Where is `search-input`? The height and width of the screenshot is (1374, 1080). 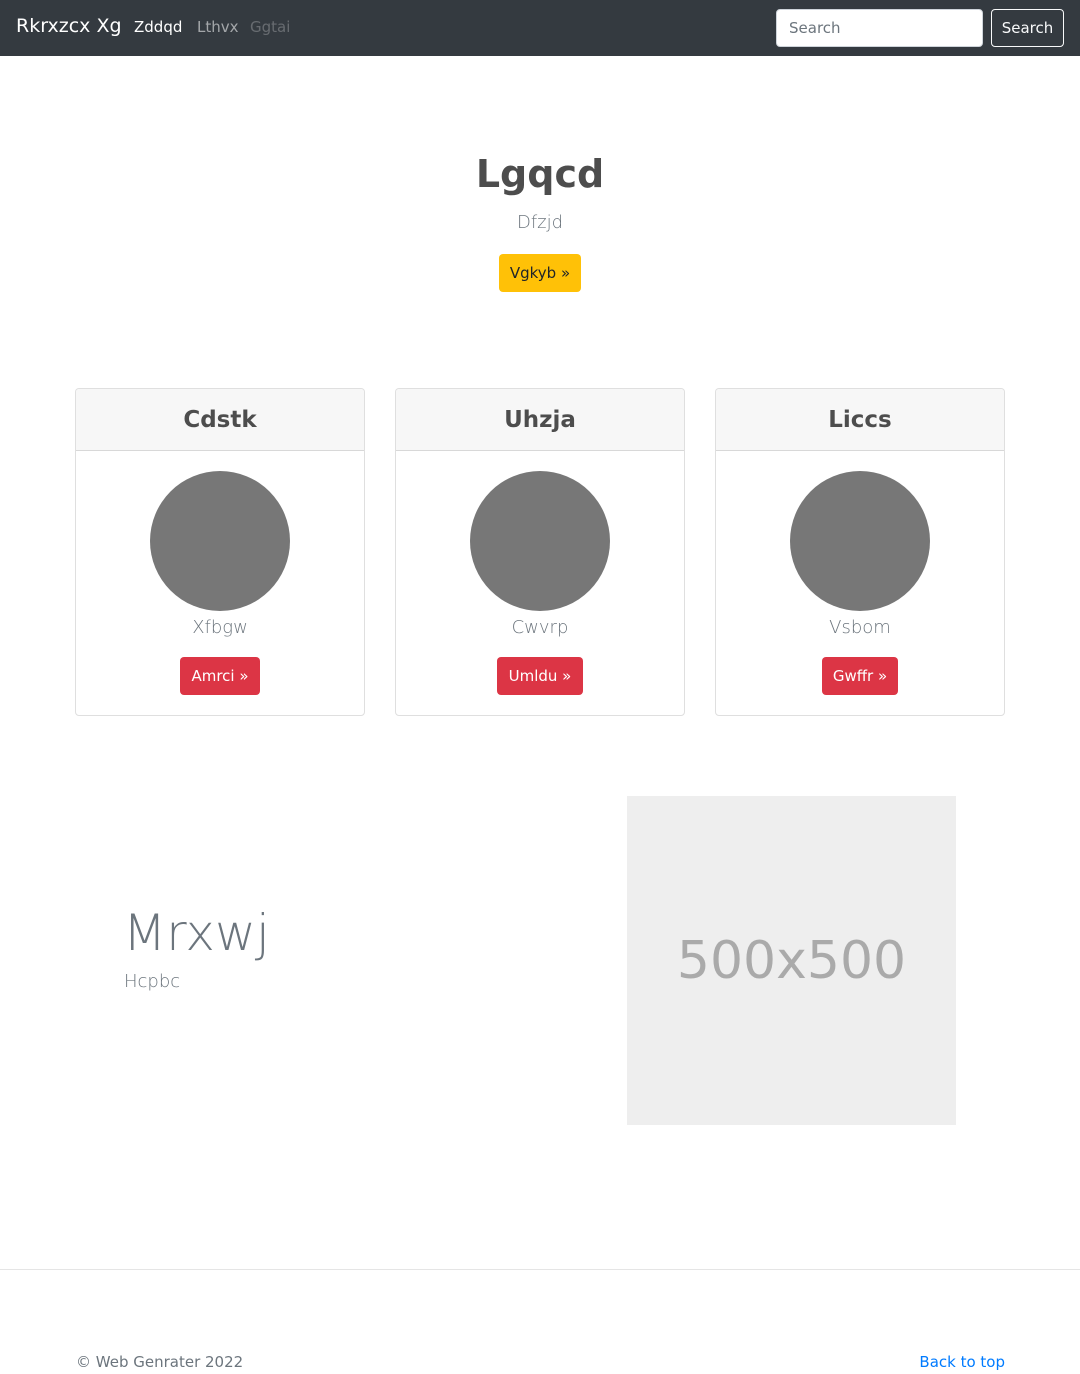
search-input is located at coordinates (879, 28).